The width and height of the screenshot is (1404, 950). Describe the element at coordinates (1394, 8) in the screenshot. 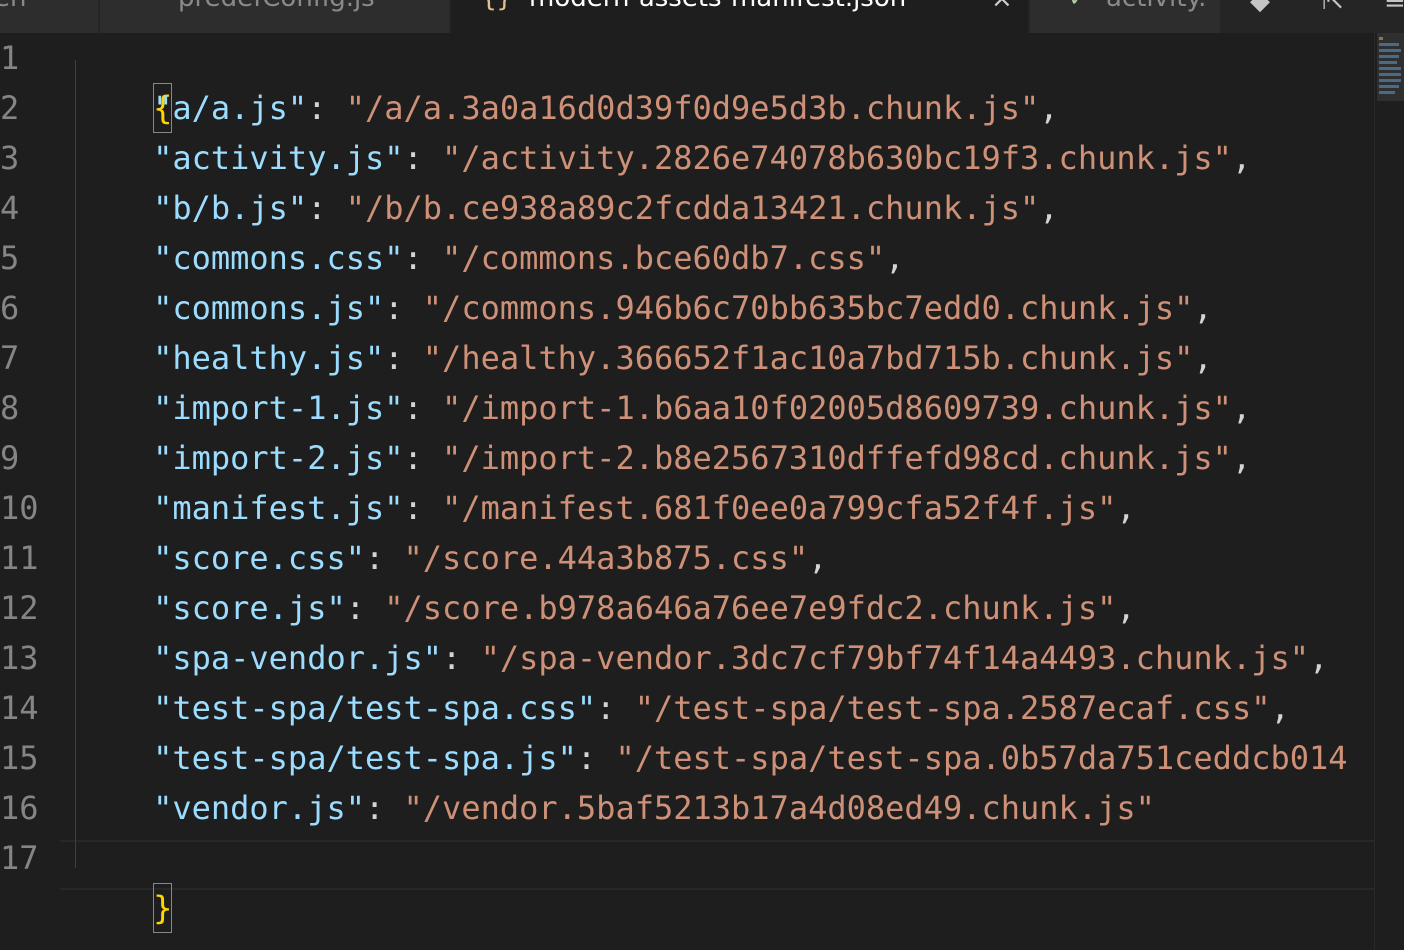

I see `more-actions-icon: ≡` at that location.